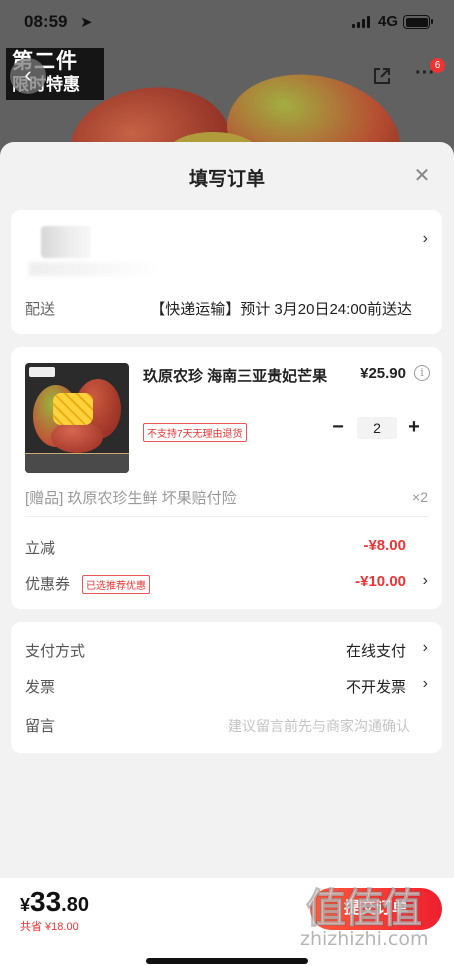 Image resolution: width=454 pixels, height=966 pixels. I want to click on payment-method-label: 支付方式, so click(55, 651).